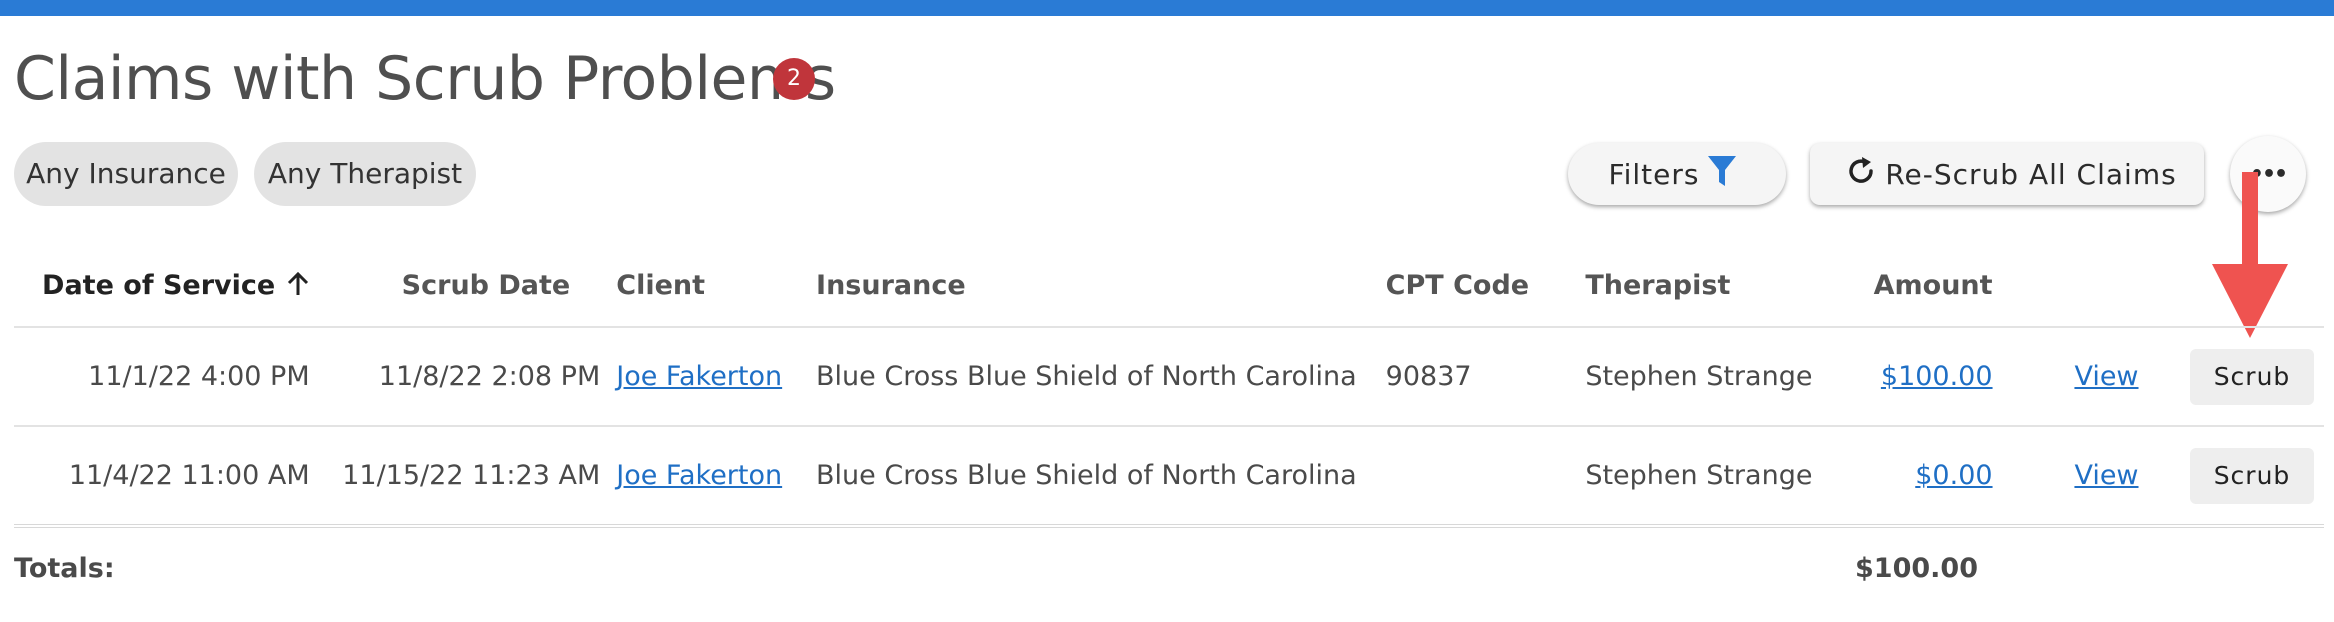 This screenshot has height=622, width=2334. What do you see at coordinates (425, 79) in the screenshot?
I see `page-title: Claims with Scrub Problems` at bounding box center [425, 79].